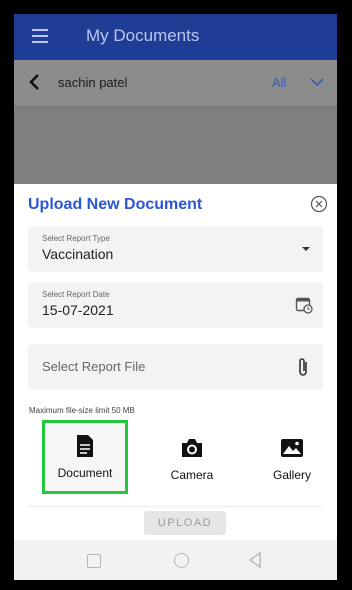 This screenshot has width=352, height=590. I want to click on paperclip-icon, so click(303, 367).